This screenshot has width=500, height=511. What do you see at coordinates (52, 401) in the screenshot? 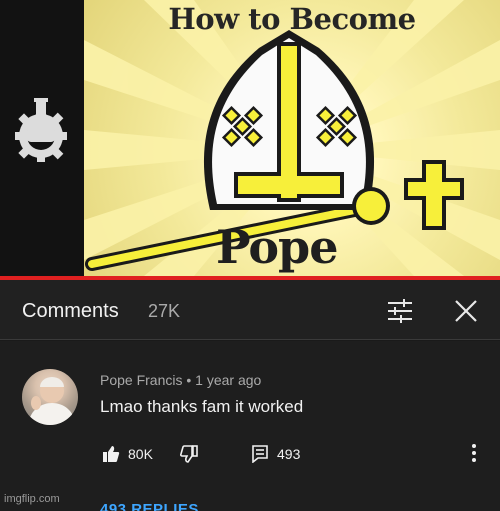
I see `avatar-portrait` at bounding box center [52, 401].